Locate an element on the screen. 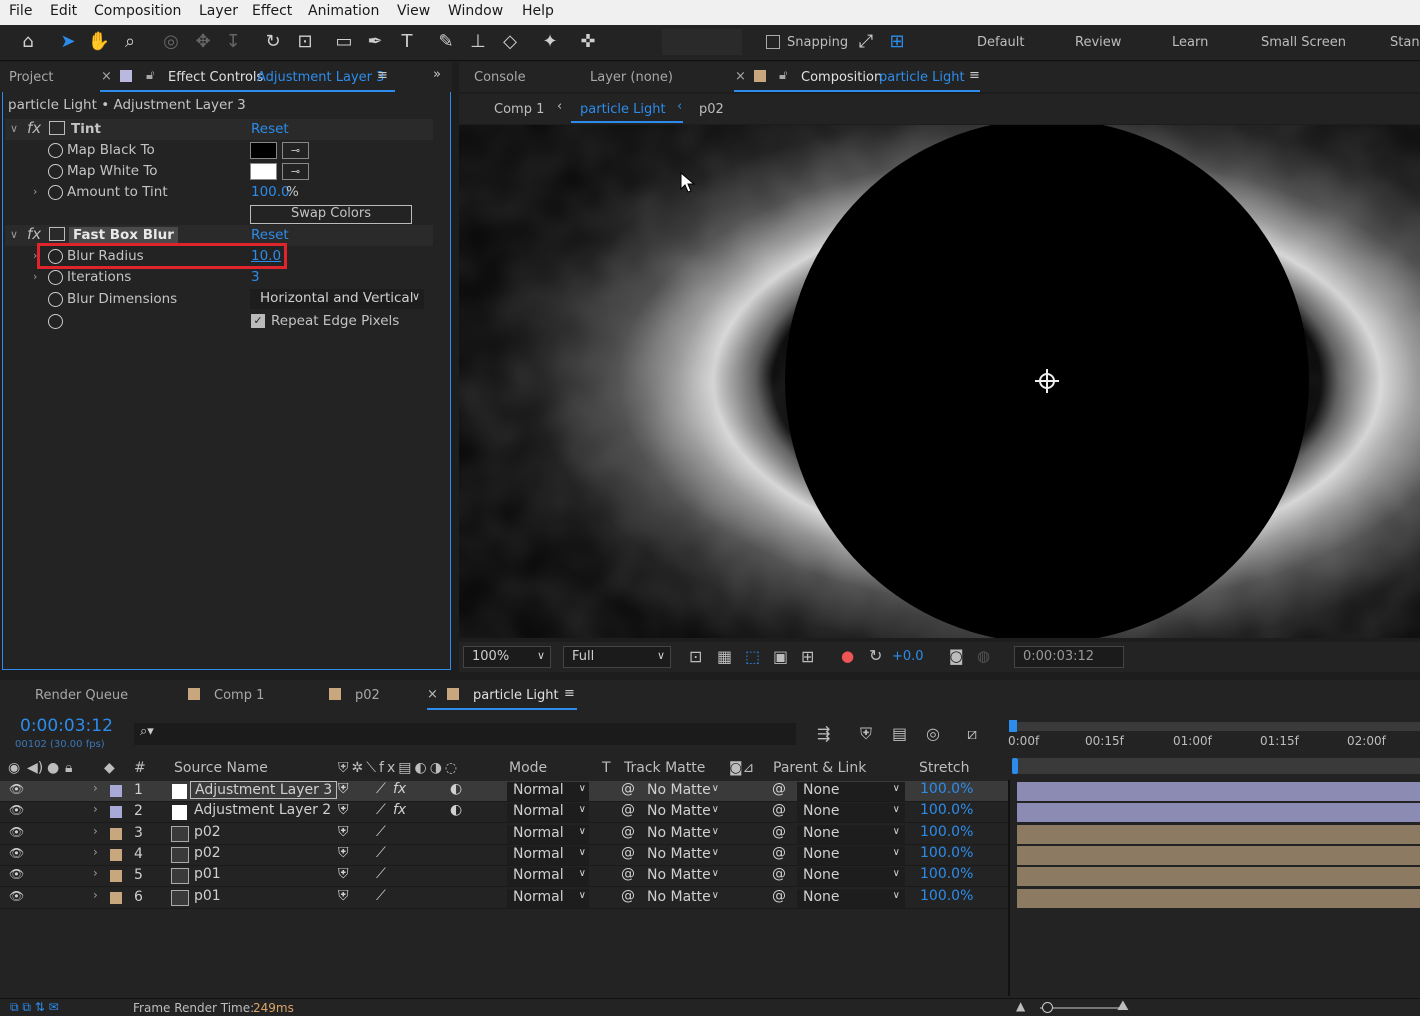 The width and height of the screenshot is (1420, 1016). adjustment-switch-icon: ◐ is located at coordinates (456, 789).